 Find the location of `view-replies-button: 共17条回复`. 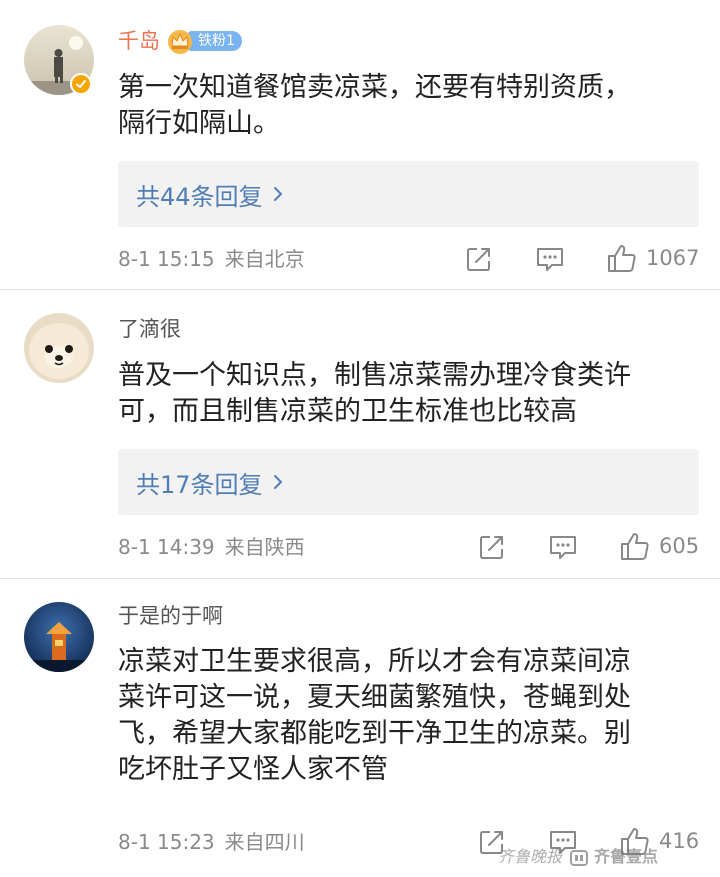

view-replies-button: 共17条回复 is located at coordinates (408, 482).